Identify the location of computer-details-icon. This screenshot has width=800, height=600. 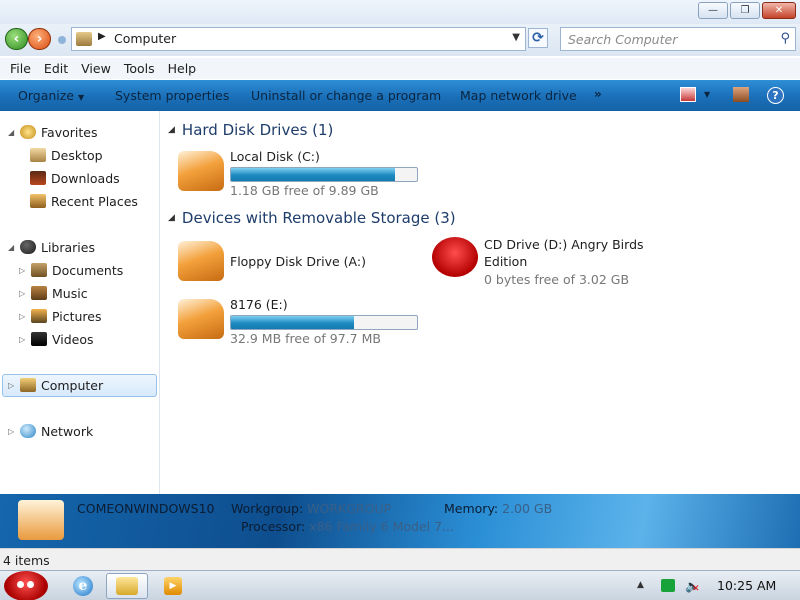
(41, 520).